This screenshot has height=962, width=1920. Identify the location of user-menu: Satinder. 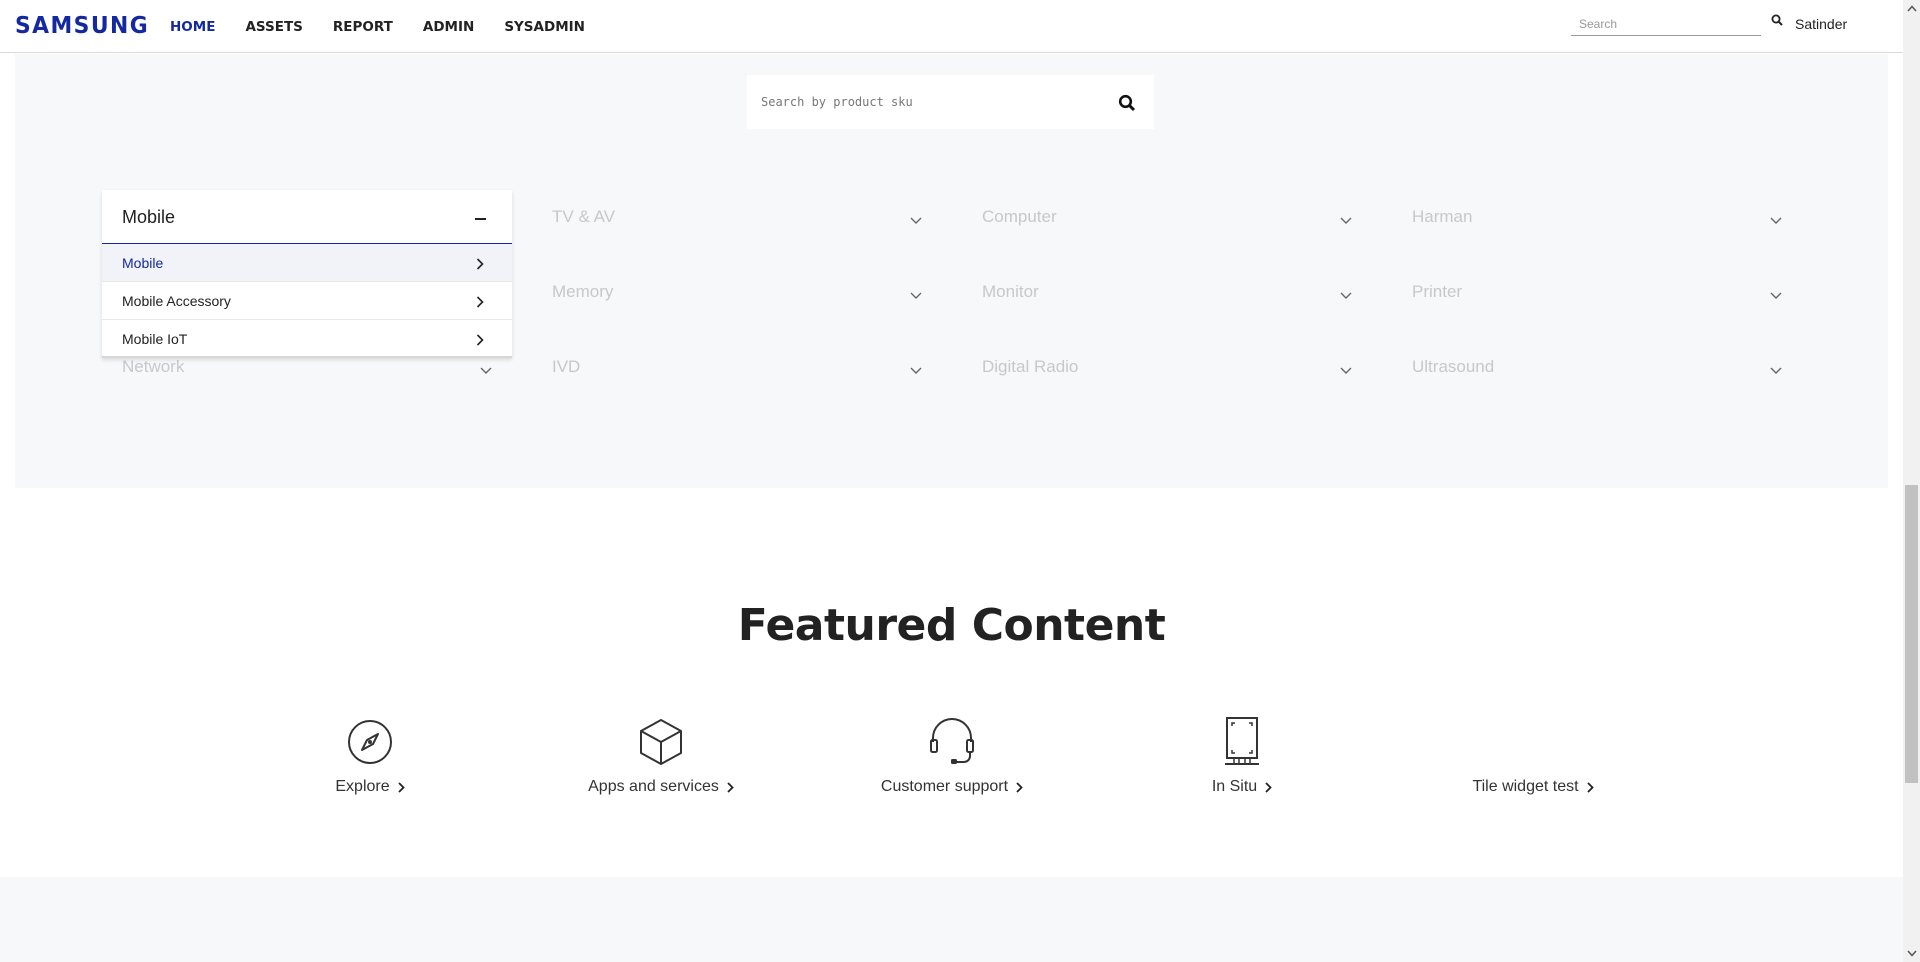
(1821, 24).